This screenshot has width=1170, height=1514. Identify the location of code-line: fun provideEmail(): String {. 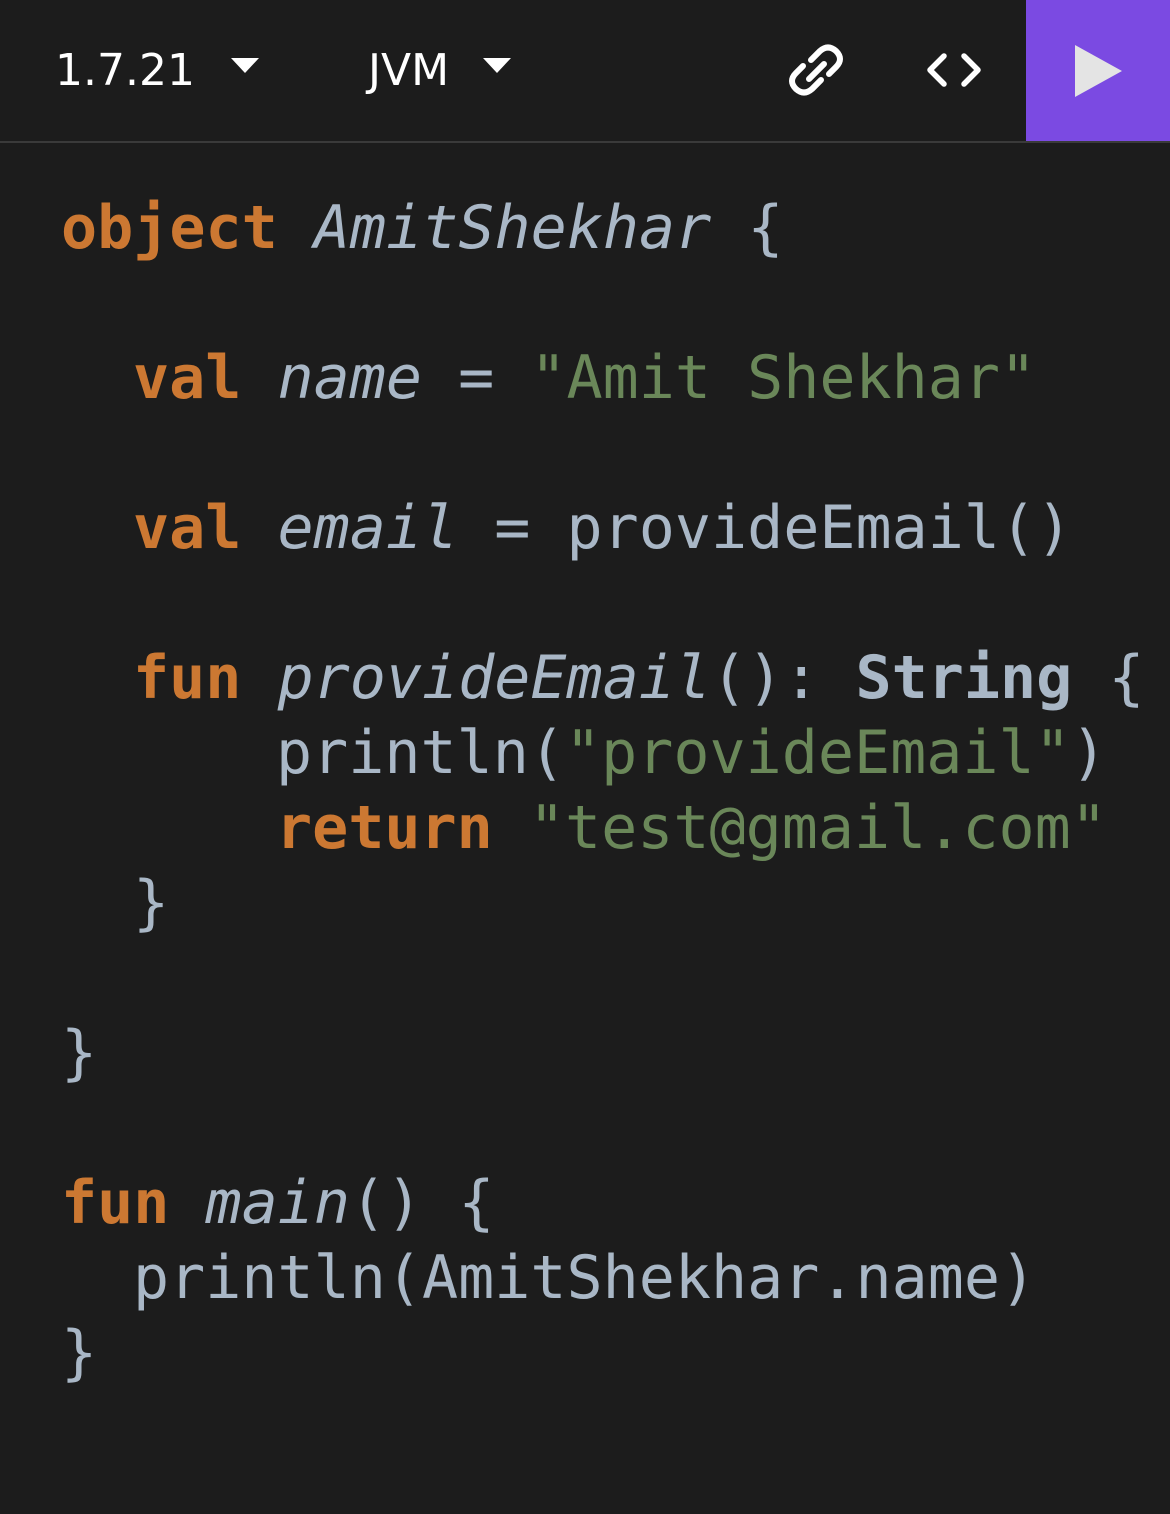
(638, 678).